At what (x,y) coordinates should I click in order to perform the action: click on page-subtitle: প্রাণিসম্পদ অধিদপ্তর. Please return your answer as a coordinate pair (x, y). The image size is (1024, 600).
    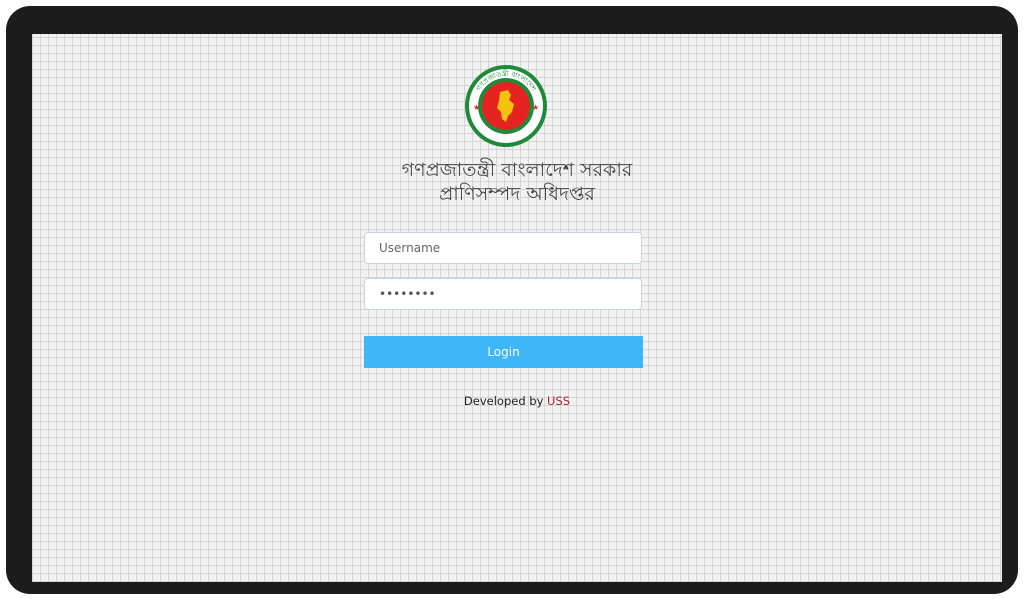
    Looking at the image, I should click on (517, 194).